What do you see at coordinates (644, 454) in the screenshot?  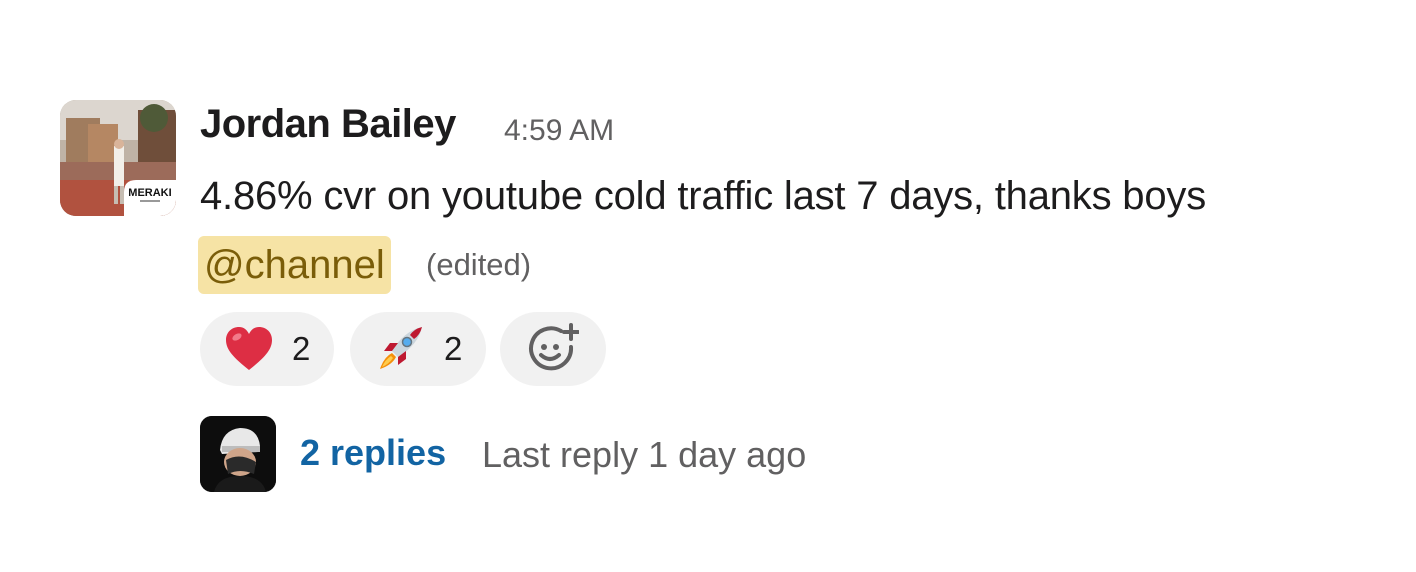 I see `last-reply-time: Last reply 1 day ago` at bounding box center [644, 454].